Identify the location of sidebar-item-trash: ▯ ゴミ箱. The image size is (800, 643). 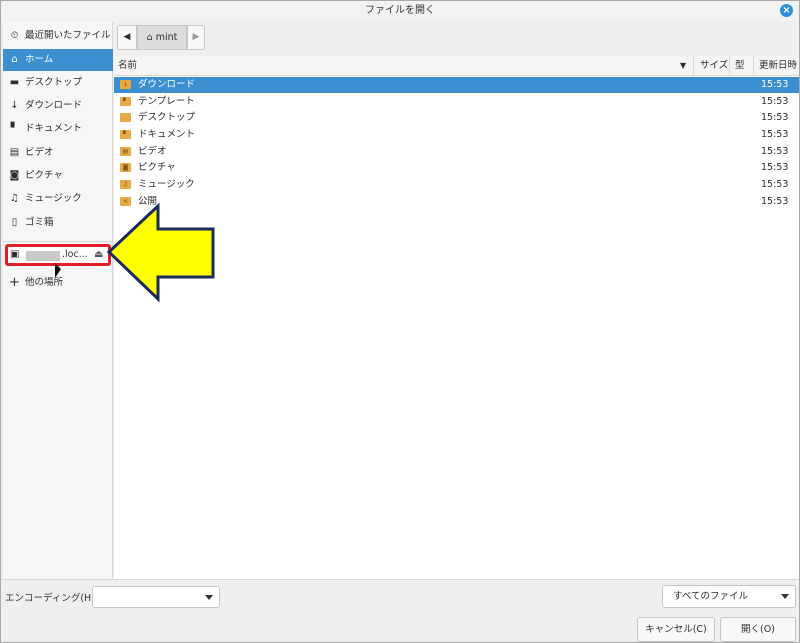
(58, 223).